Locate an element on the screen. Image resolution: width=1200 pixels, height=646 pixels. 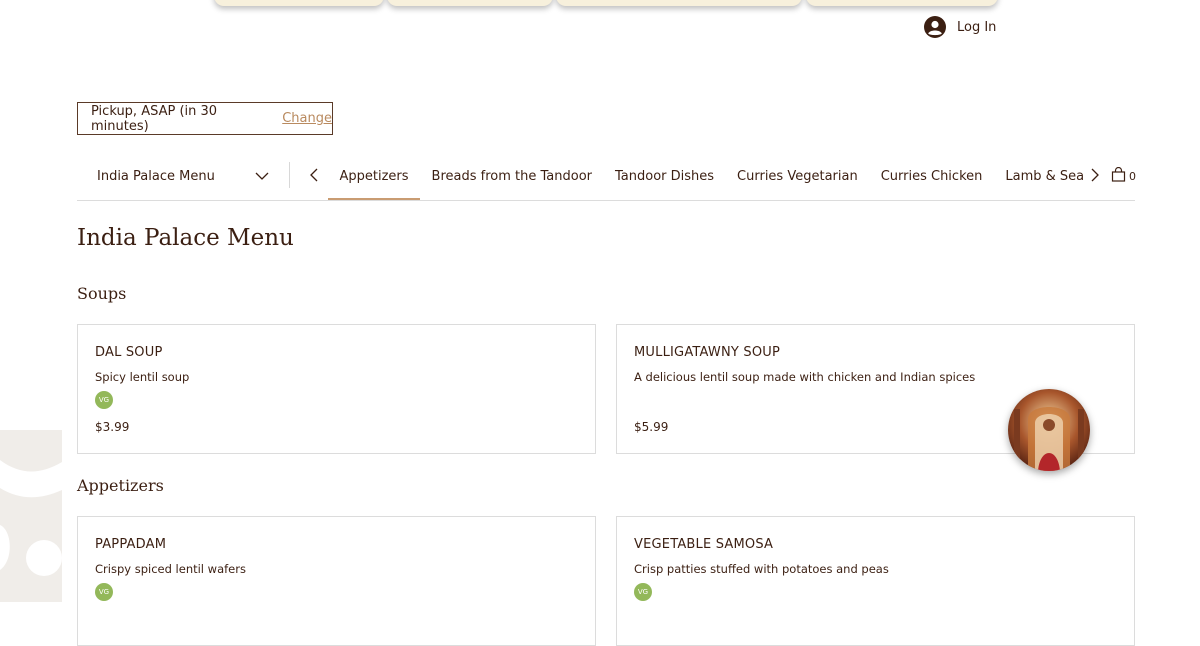
tab-tandoor-dishes: Tandoor Dishes is located at coordinates (665, 176).